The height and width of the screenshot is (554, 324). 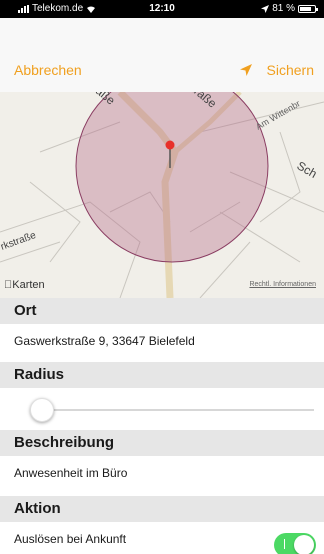 What do you see at coordinates (265, 8) in the screenshot?
I see `location-services-icon` at bounding box center [265, 8].